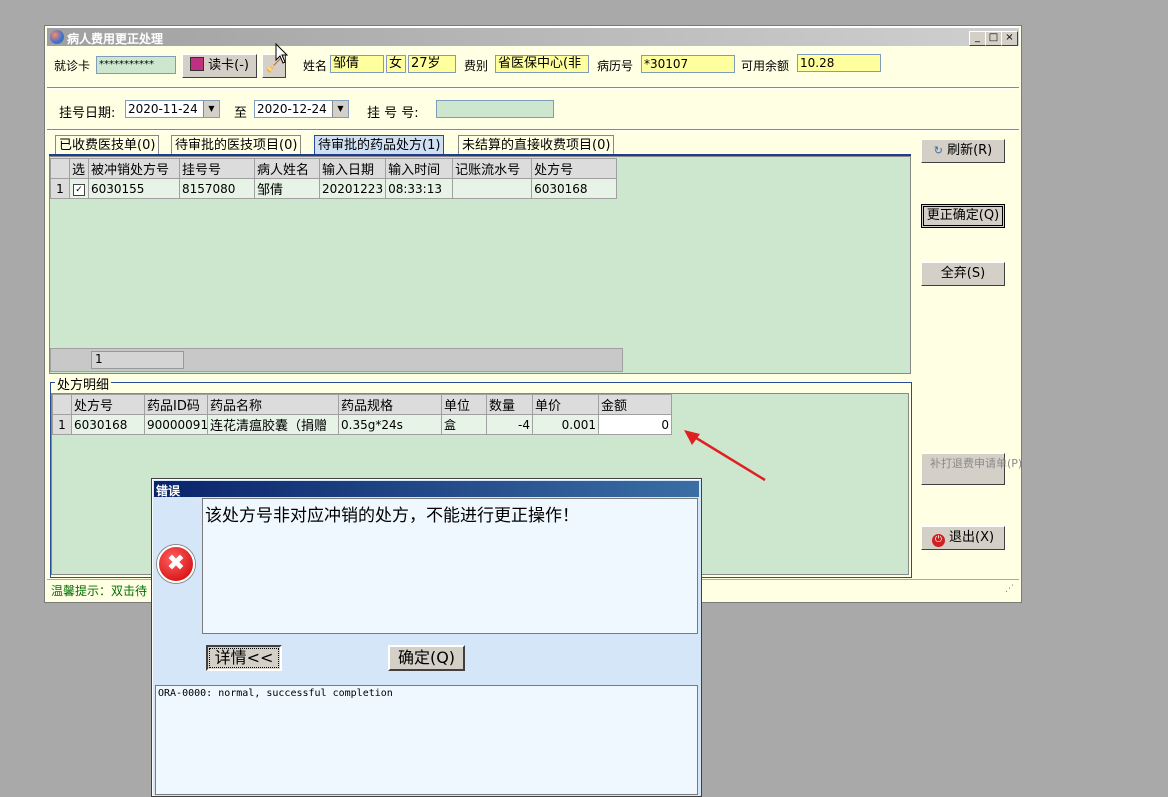 This screenshot has width=1168, height=797. What do you see at coordinates (509, 424) in the screenshot?
I see `qty-cell: -4` at bounding box center [509, 424].